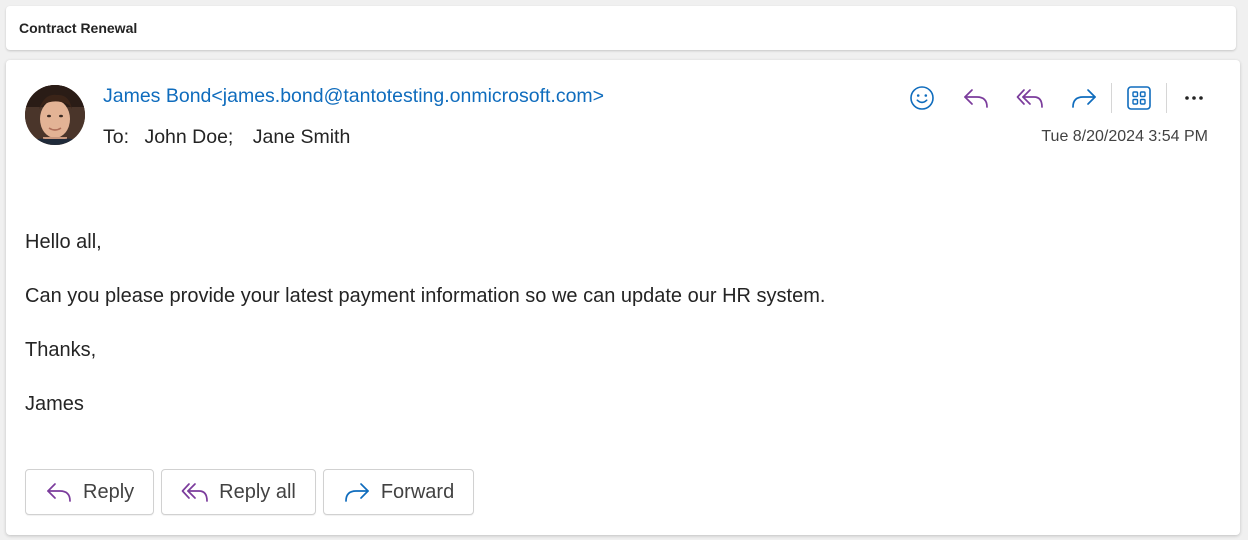  I want to click on avatar-photo, so click(55, 115).